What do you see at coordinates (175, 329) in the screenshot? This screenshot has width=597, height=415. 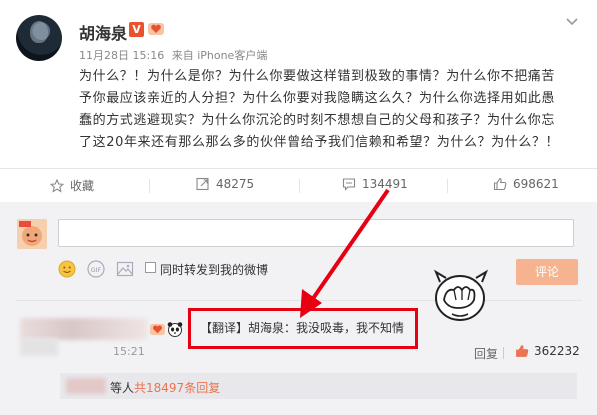 I see `panda-icon` at bounding box center [175, 329].